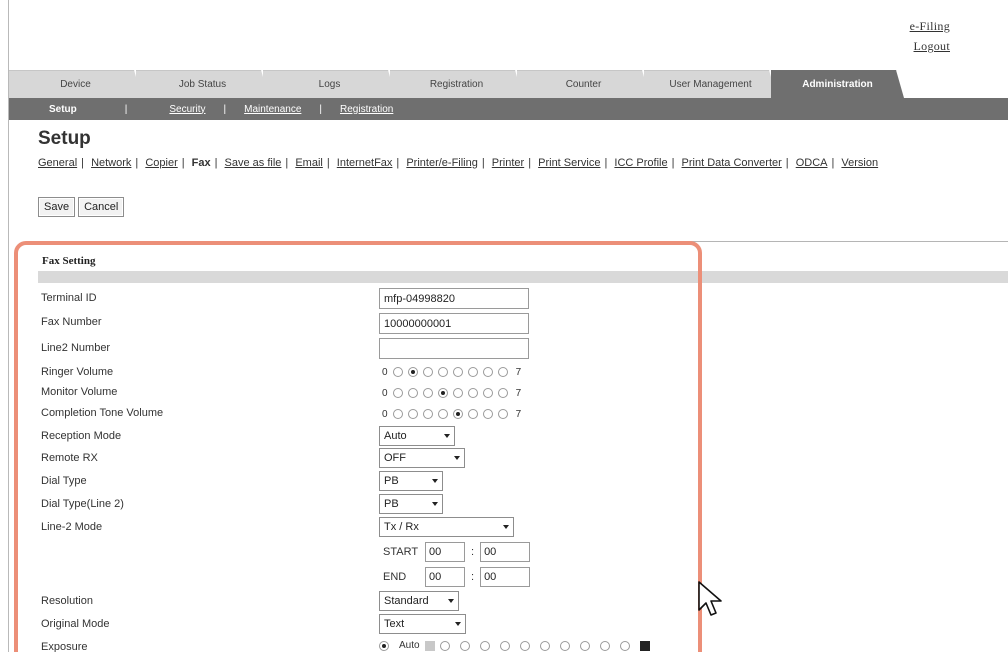 The image size is (1008, 652). What do you see at coordinates (202, 84) in the screenshot?
I see `tab-job-status: Job Status` at bounding box center [202, 84].